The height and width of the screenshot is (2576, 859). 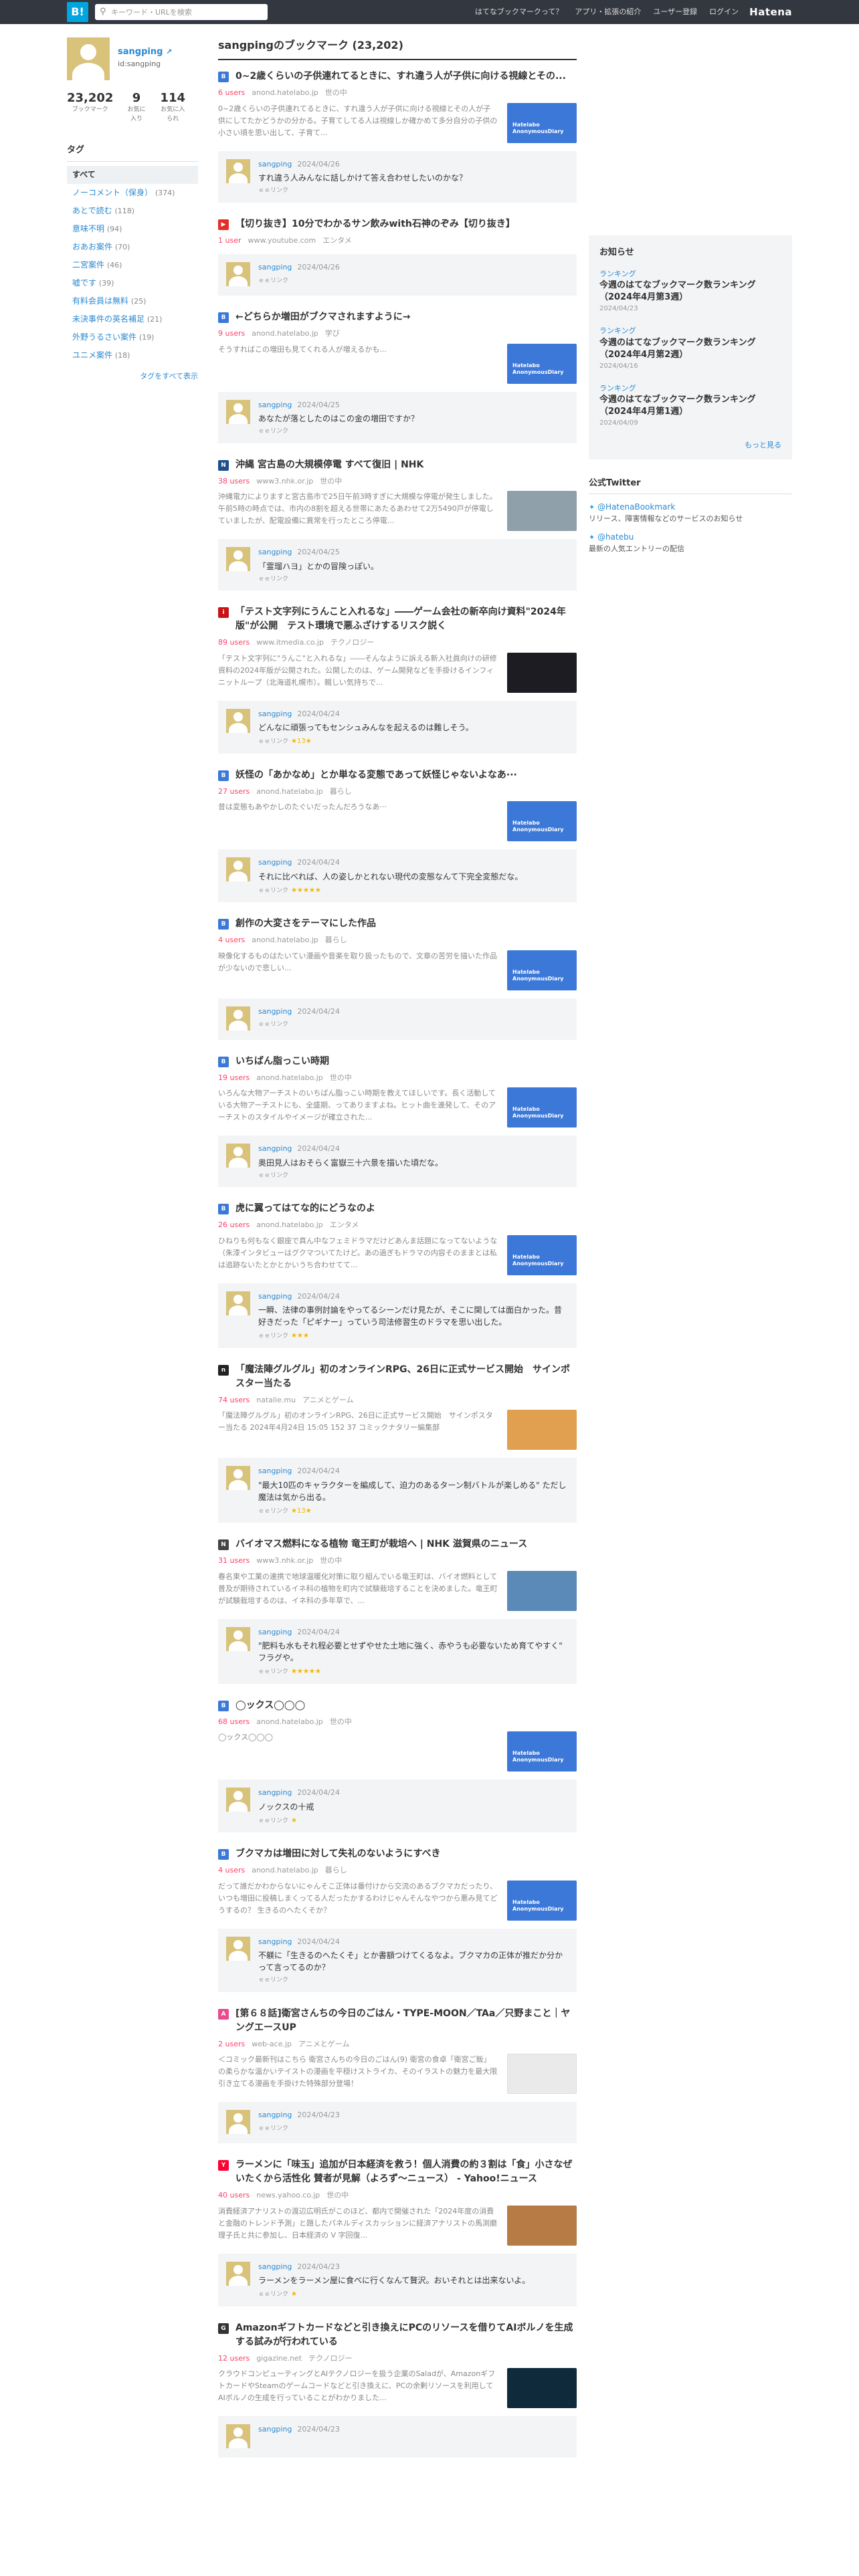 What do you see at coordinates (397, 924) in the screenshot?
I see `entry-title-link: B 創作の大変さをテーマにした作品` at bounding box center [397, 924].